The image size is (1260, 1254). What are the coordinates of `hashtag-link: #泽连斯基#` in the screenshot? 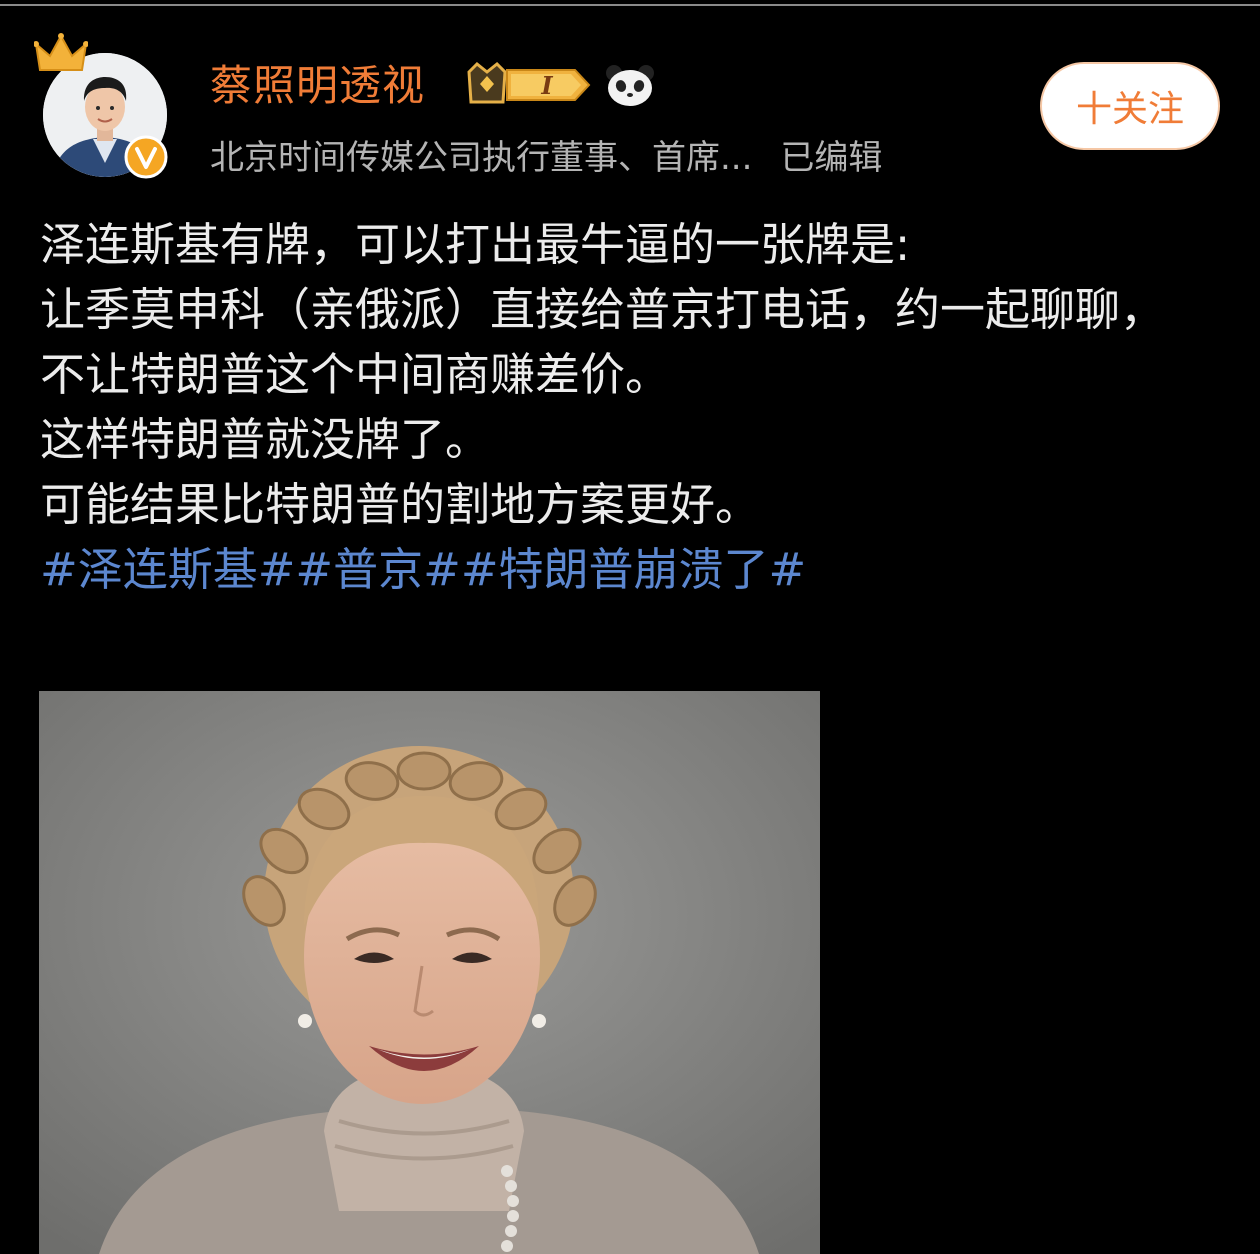 It's located at (167, 569).